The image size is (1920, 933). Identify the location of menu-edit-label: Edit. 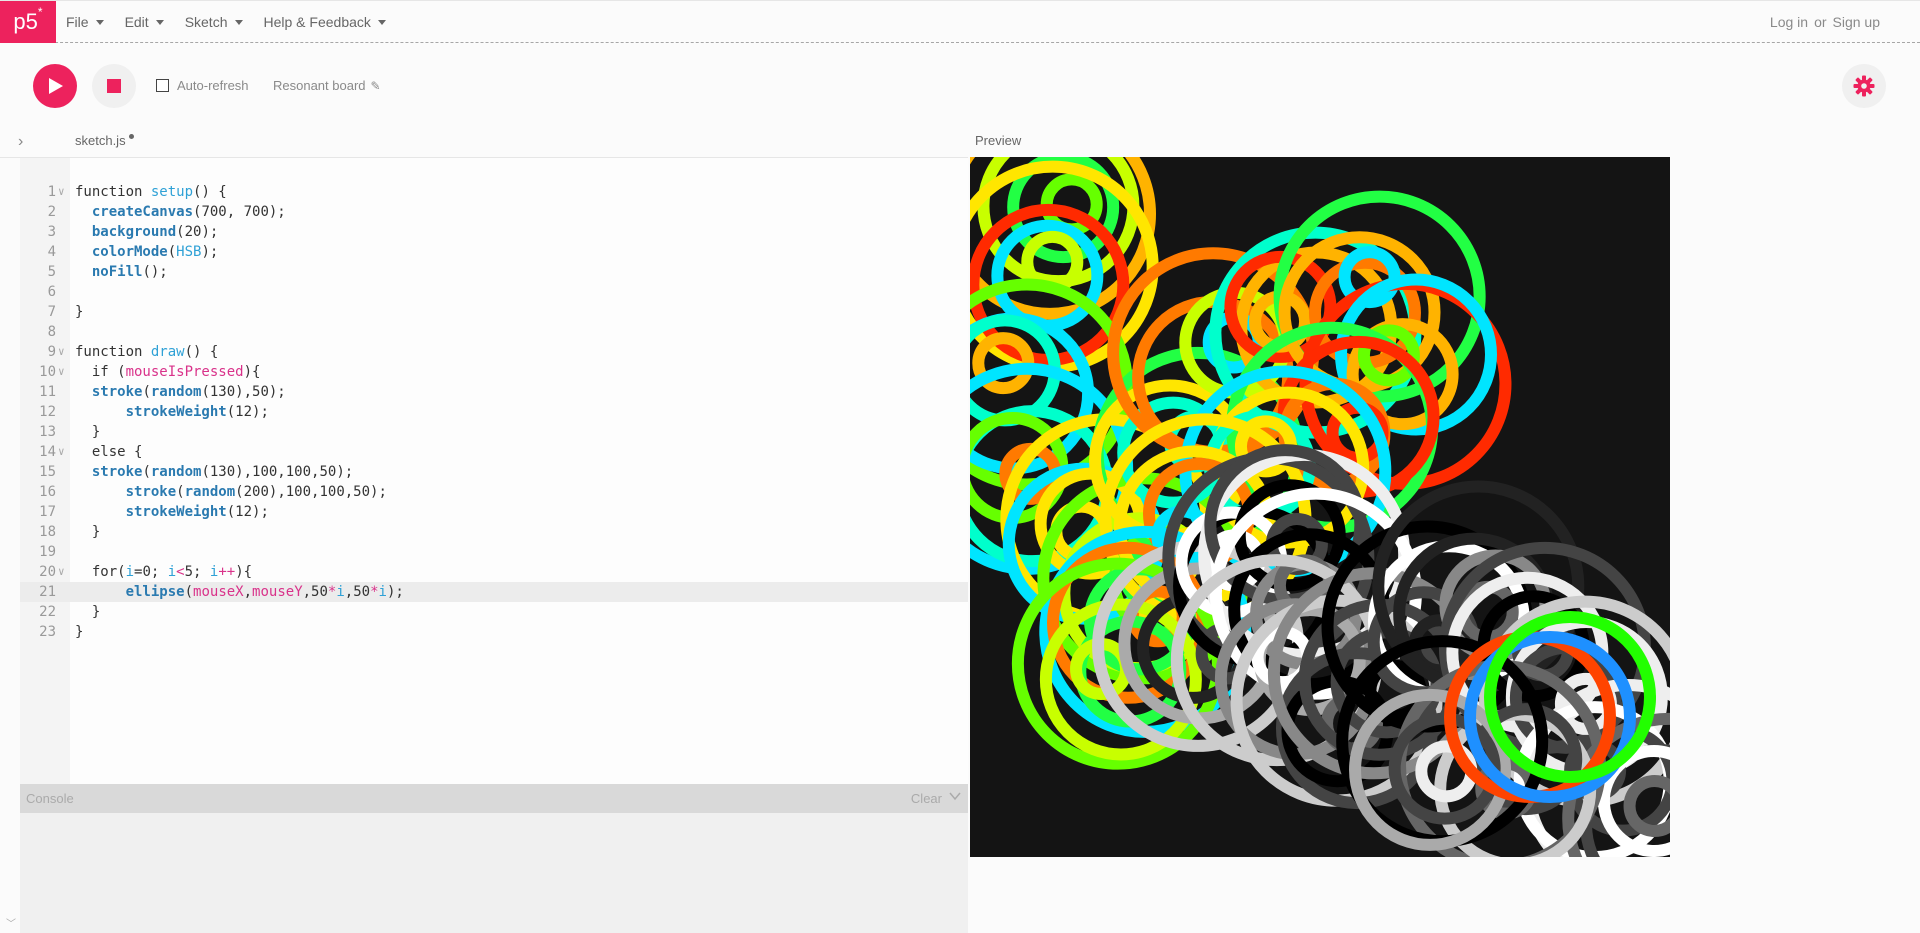
(136, 22).